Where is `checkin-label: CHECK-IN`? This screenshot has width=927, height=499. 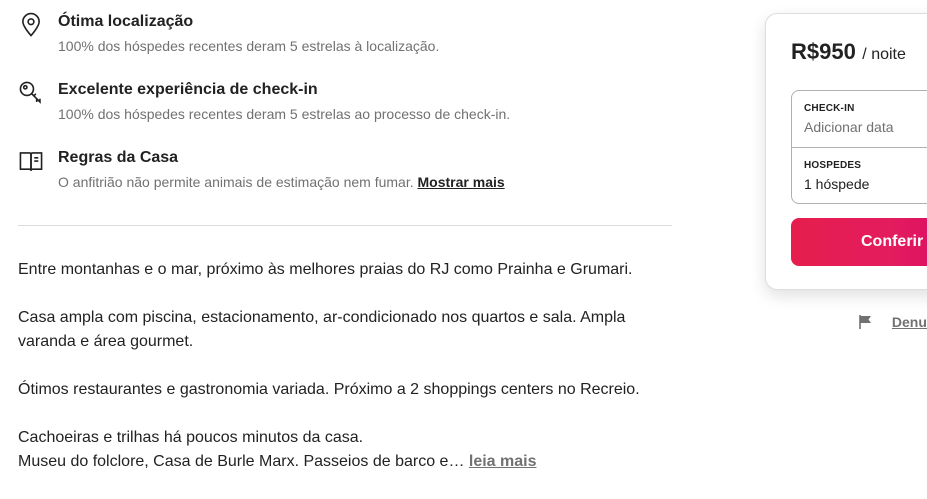 checkin-label: CHECK-IN is located at coordinates (829, 108).